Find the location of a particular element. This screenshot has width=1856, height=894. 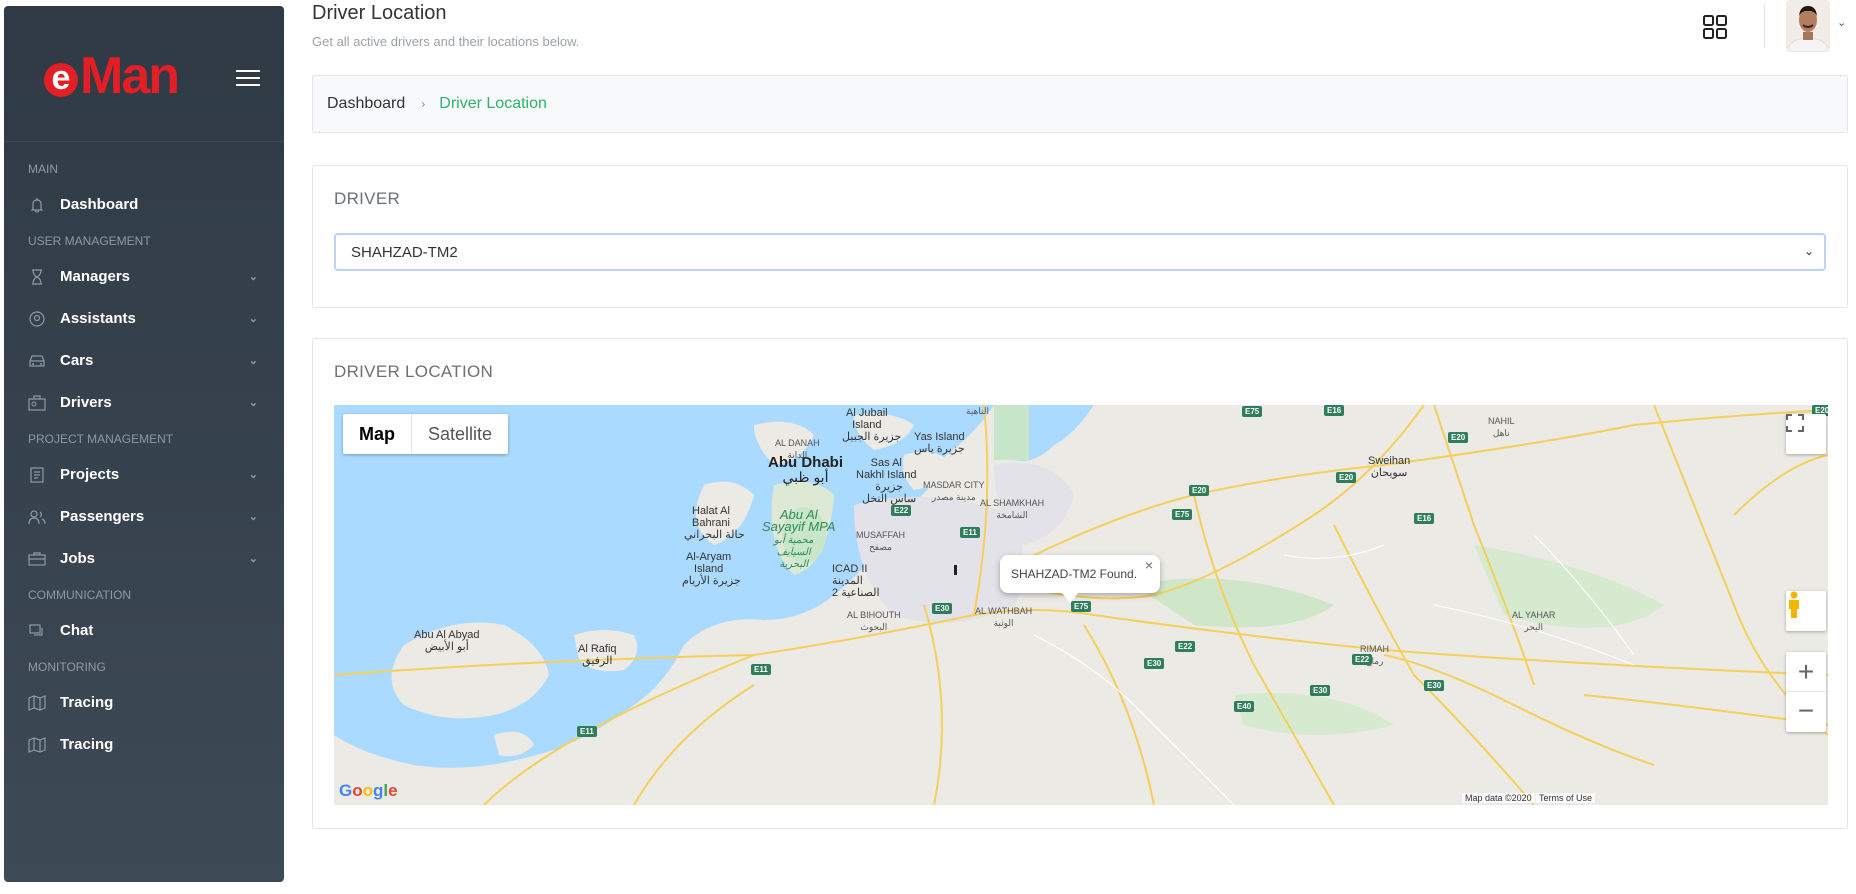

map-label-yas-island: Yas Island جزيرة ياس is located at coordinates (939, 443).